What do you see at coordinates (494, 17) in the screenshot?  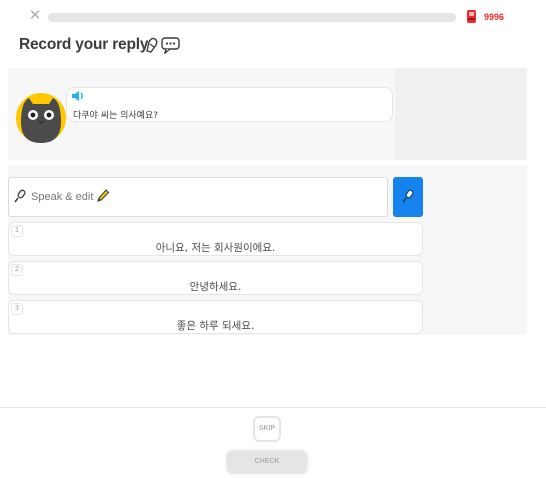 I see `gem-count: 9996` at bounding box center [494, 17].